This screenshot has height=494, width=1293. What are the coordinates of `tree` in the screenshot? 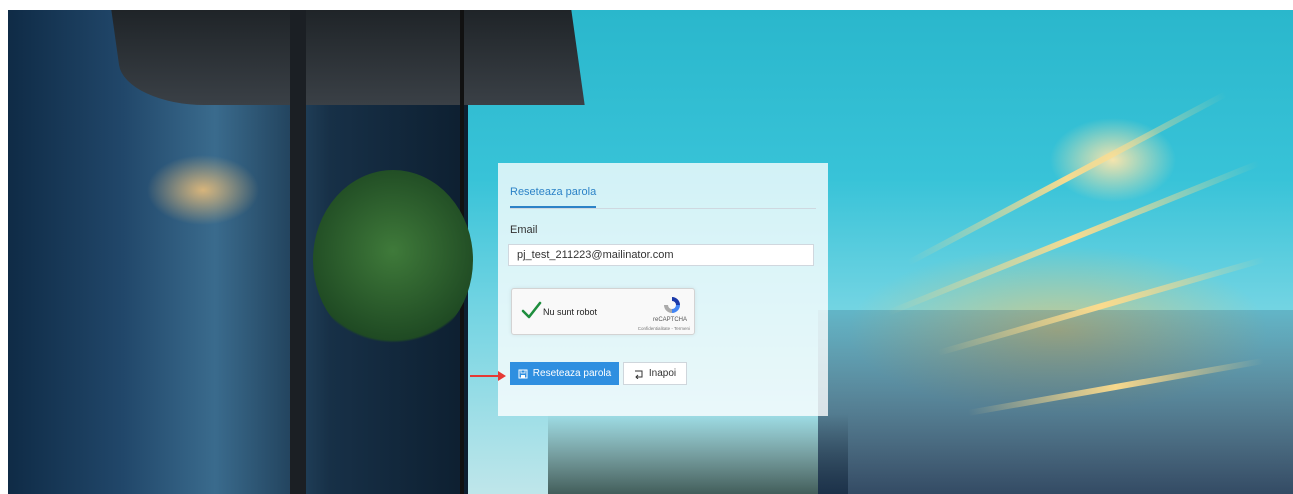 It's located at (393, 260).